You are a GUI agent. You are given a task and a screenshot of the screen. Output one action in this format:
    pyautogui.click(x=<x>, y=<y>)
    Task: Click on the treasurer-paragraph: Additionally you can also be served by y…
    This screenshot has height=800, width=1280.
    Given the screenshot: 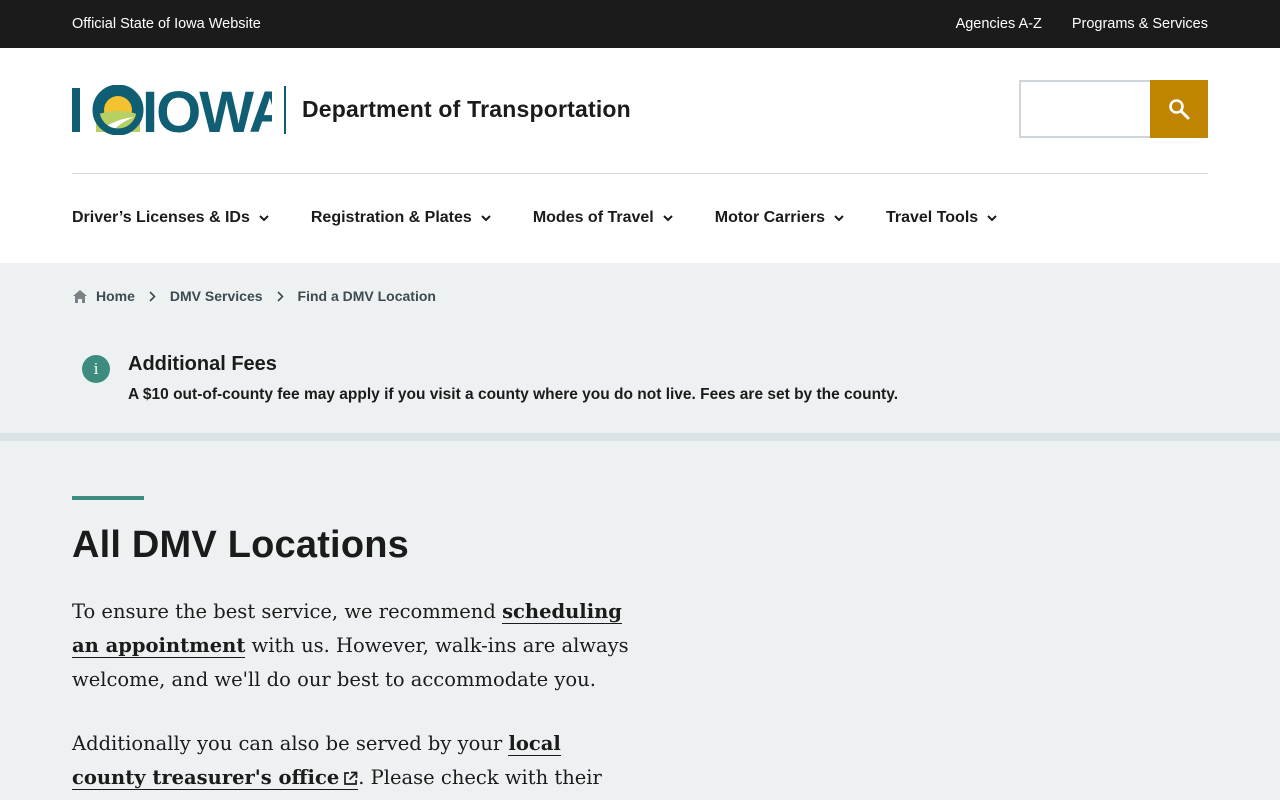 What is the action you would take?
    pyautogui.click(x=354, y=763)
    